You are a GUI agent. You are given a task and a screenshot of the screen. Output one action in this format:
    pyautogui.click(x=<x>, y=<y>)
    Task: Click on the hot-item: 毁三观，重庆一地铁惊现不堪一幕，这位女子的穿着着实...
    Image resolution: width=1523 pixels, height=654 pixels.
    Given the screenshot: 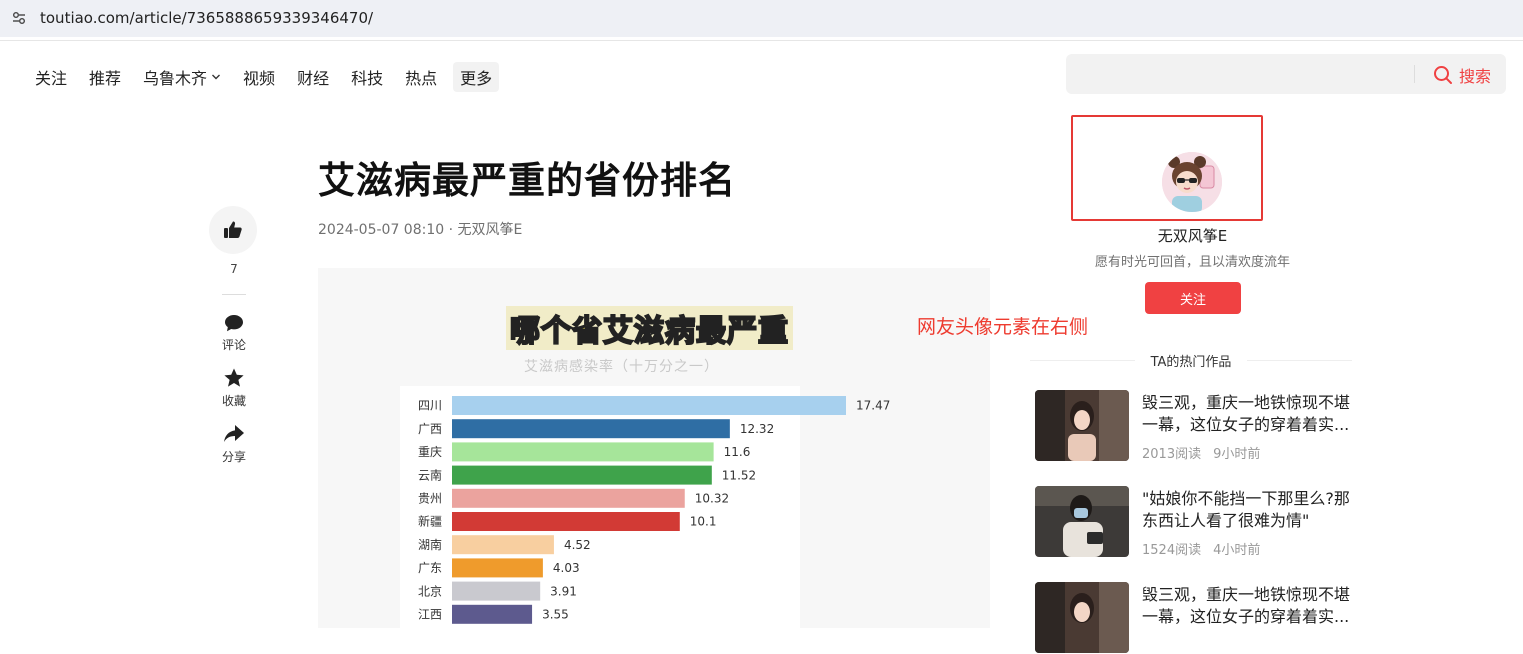 What is the action you would take?
    pyautogui.click(x=1195, y=618)
    